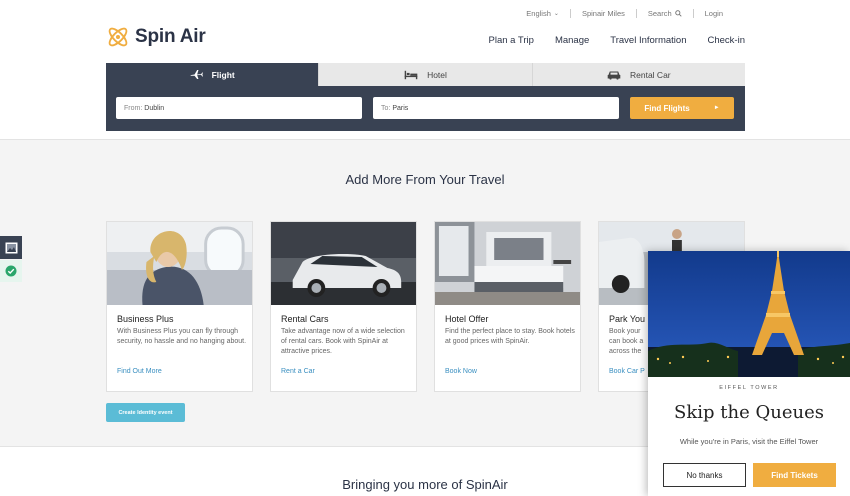 Image resolution: width=850 pixels, height=496 pixels. Describe the element at coordinates (170, 36) in the screenshot. I see `brand-name: Spin Air` at that location.